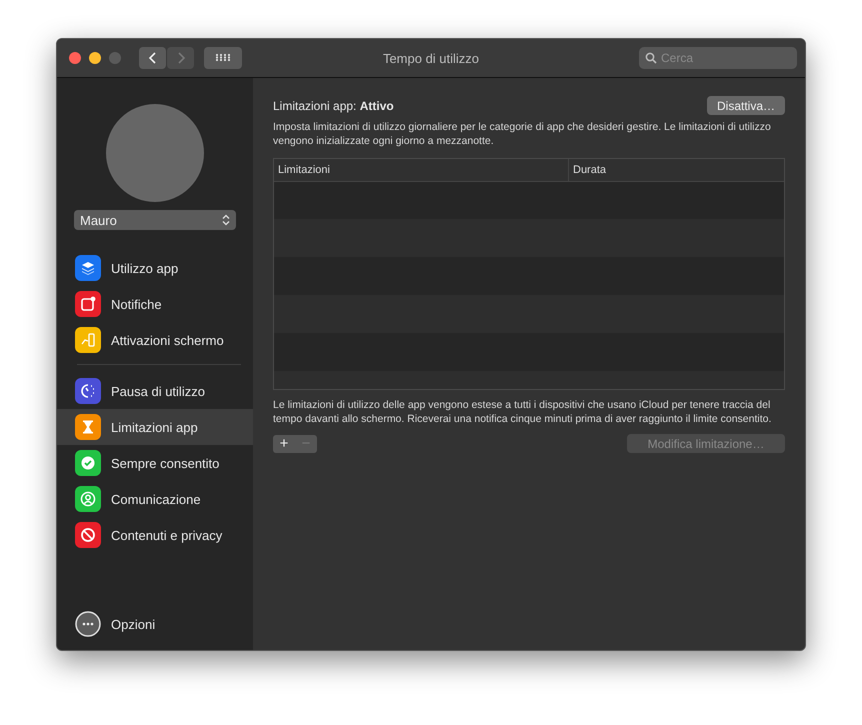 This screenshot has width=862, height=725. I want to click on chevron-right-icon, so click(181, 58).